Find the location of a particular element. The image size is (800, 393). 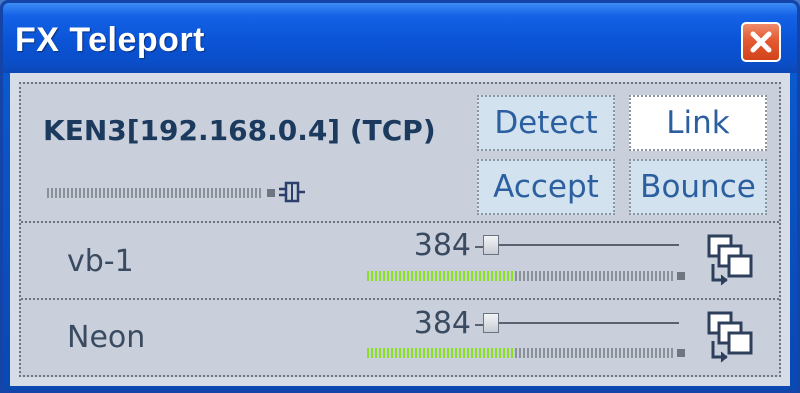

section-divider is located at coordinates (400, 222).